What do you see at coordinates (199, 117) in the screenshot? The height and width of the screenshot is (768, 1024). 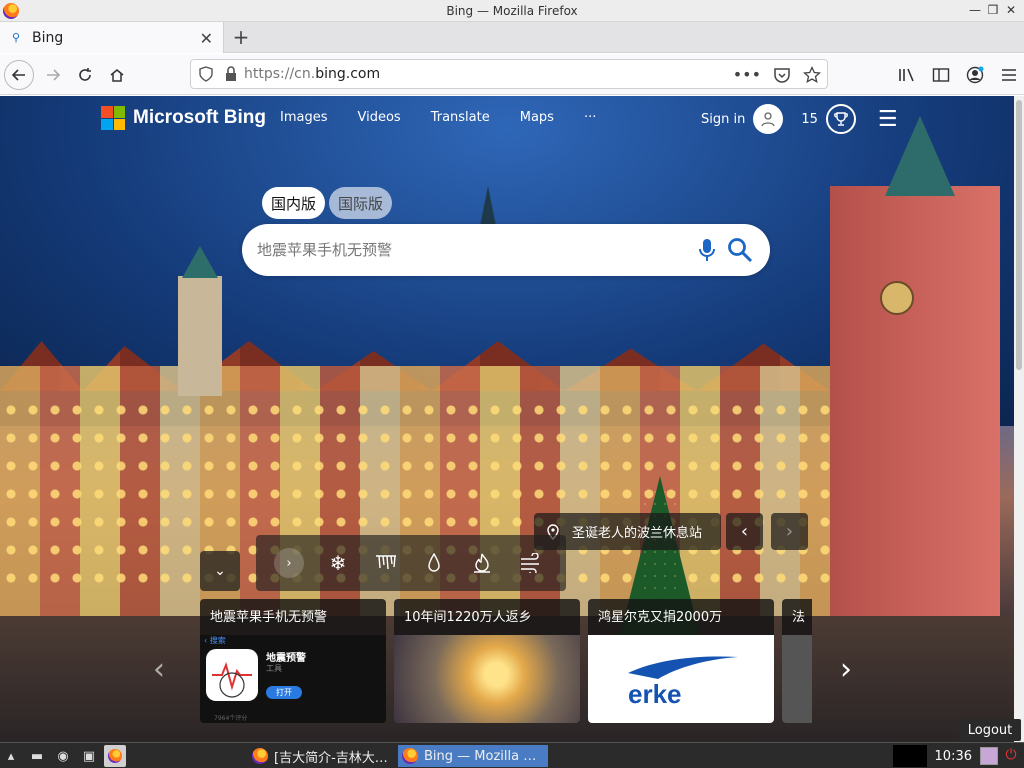 I see `brand-name: Microsoft Bing` at bounding box center [199, 117].